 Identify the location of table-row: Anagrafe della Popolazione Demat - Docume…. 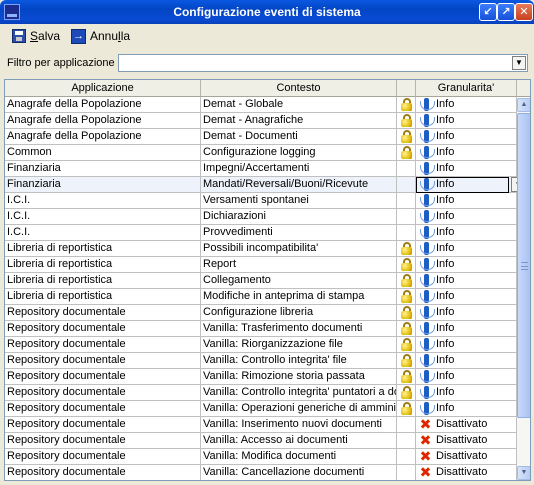
(261, 137).